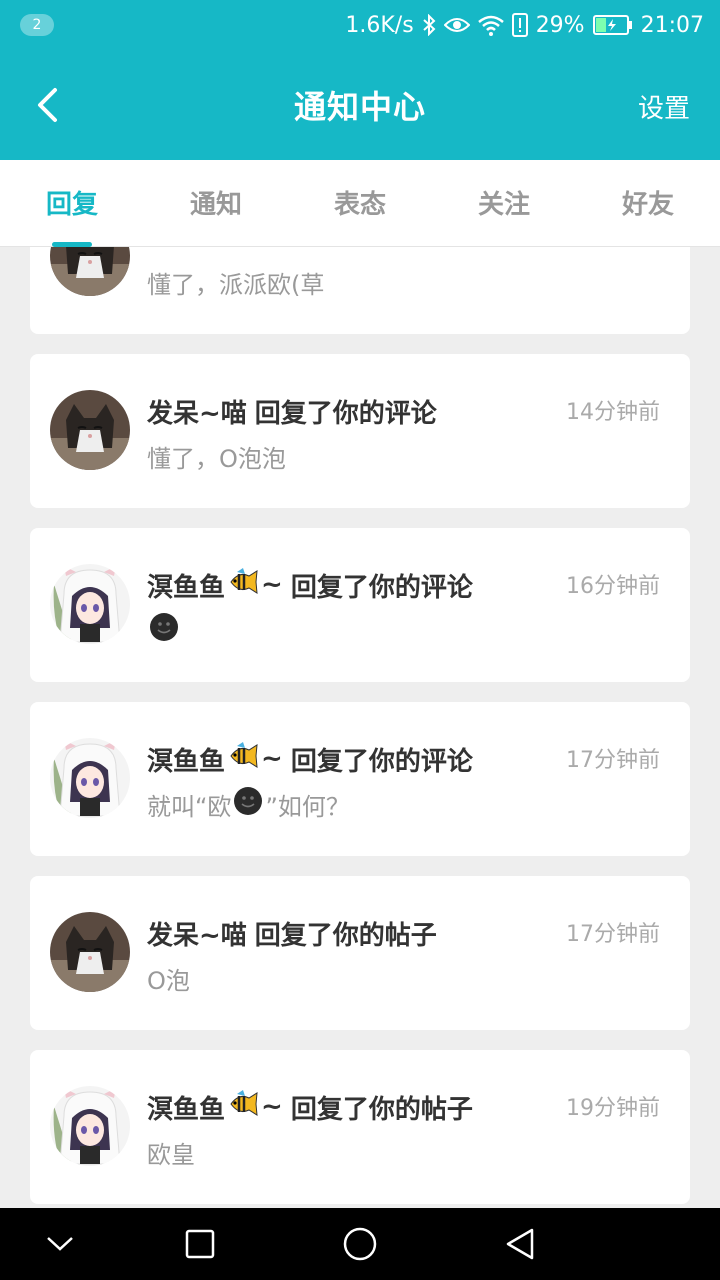 This screenshot has height=1280, width=720. I want to click on app-header: 通知中心 设置, so click(360, 105).